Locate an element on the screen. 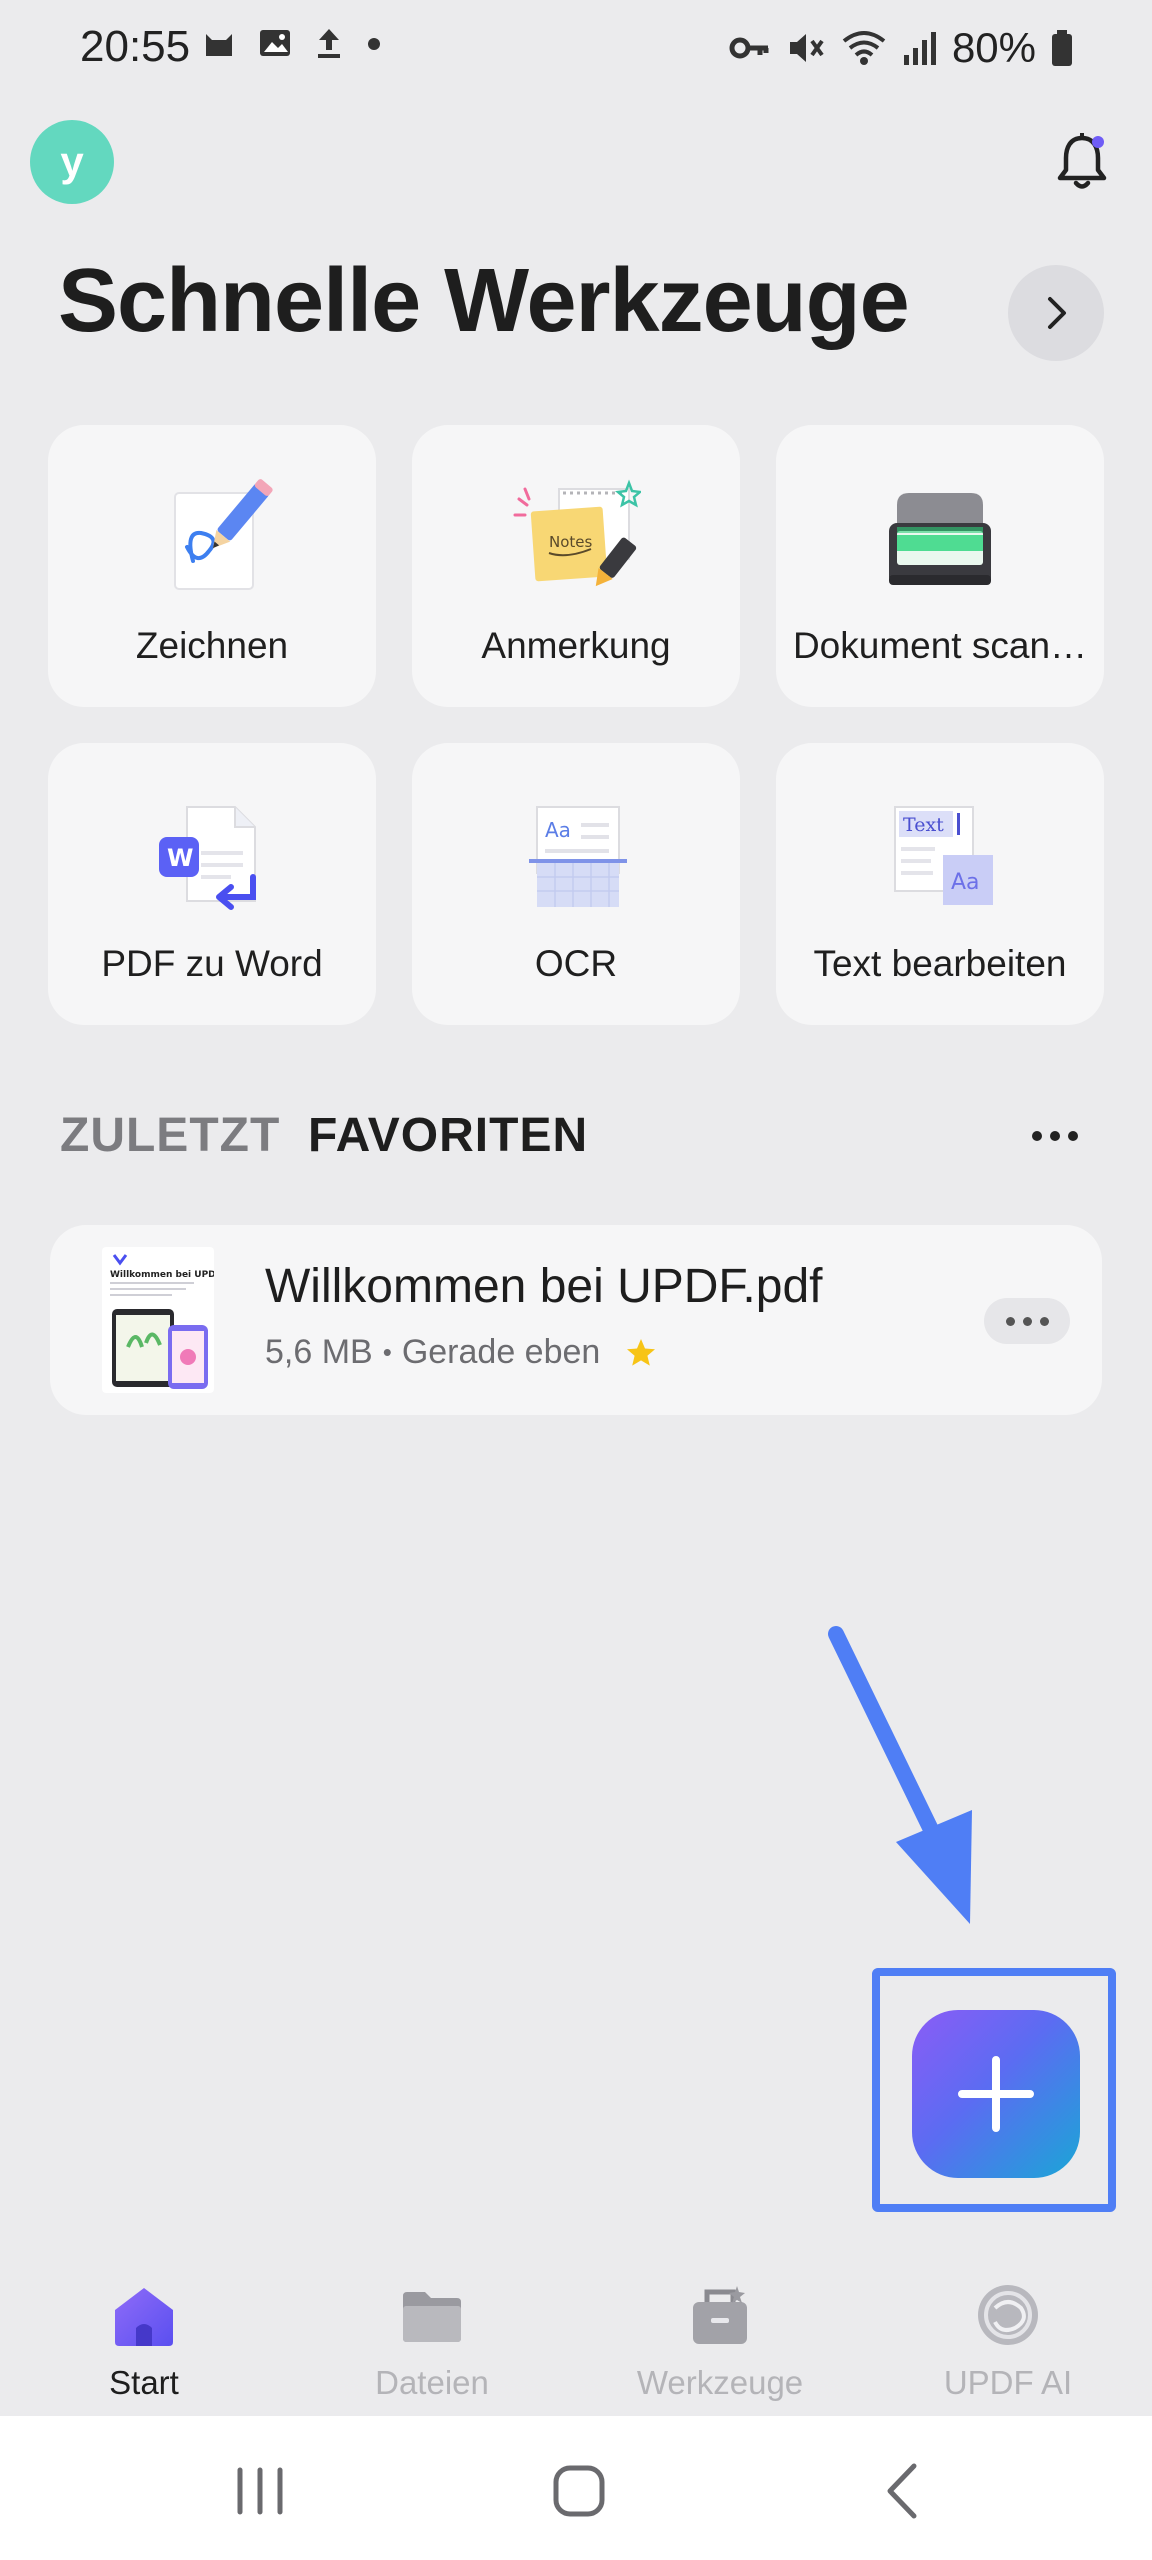 Image resolution: width=1152 pixels, height=2560 pixels. edit-text-icon-text: Text is located at coordinates (923, 825).